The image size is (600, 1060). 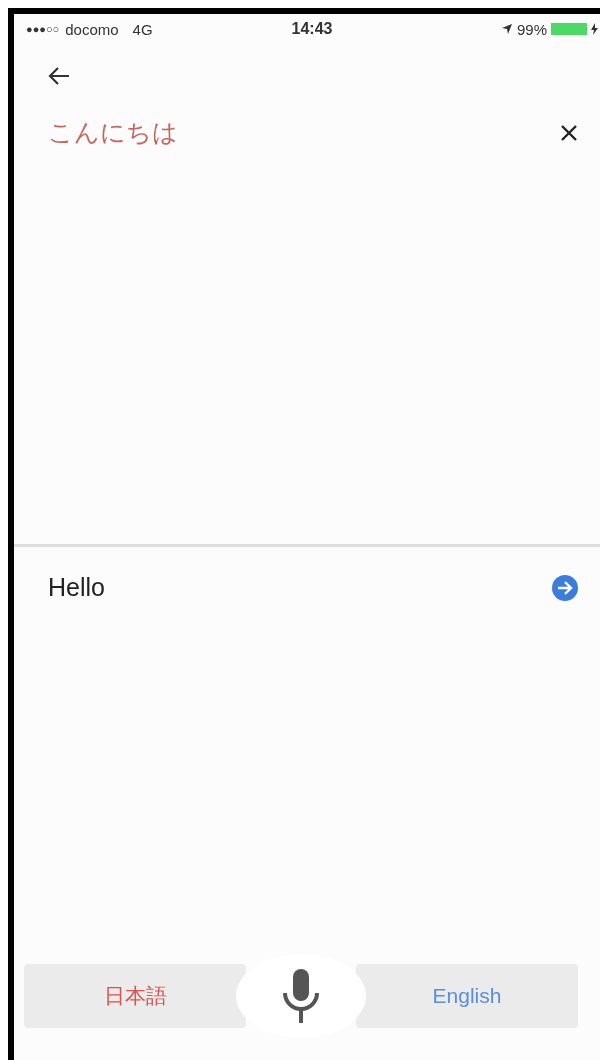 What do you see at coordinates (467, 996) in the screenshot?
I see `language-button: English` at bounding box center [467, 996].